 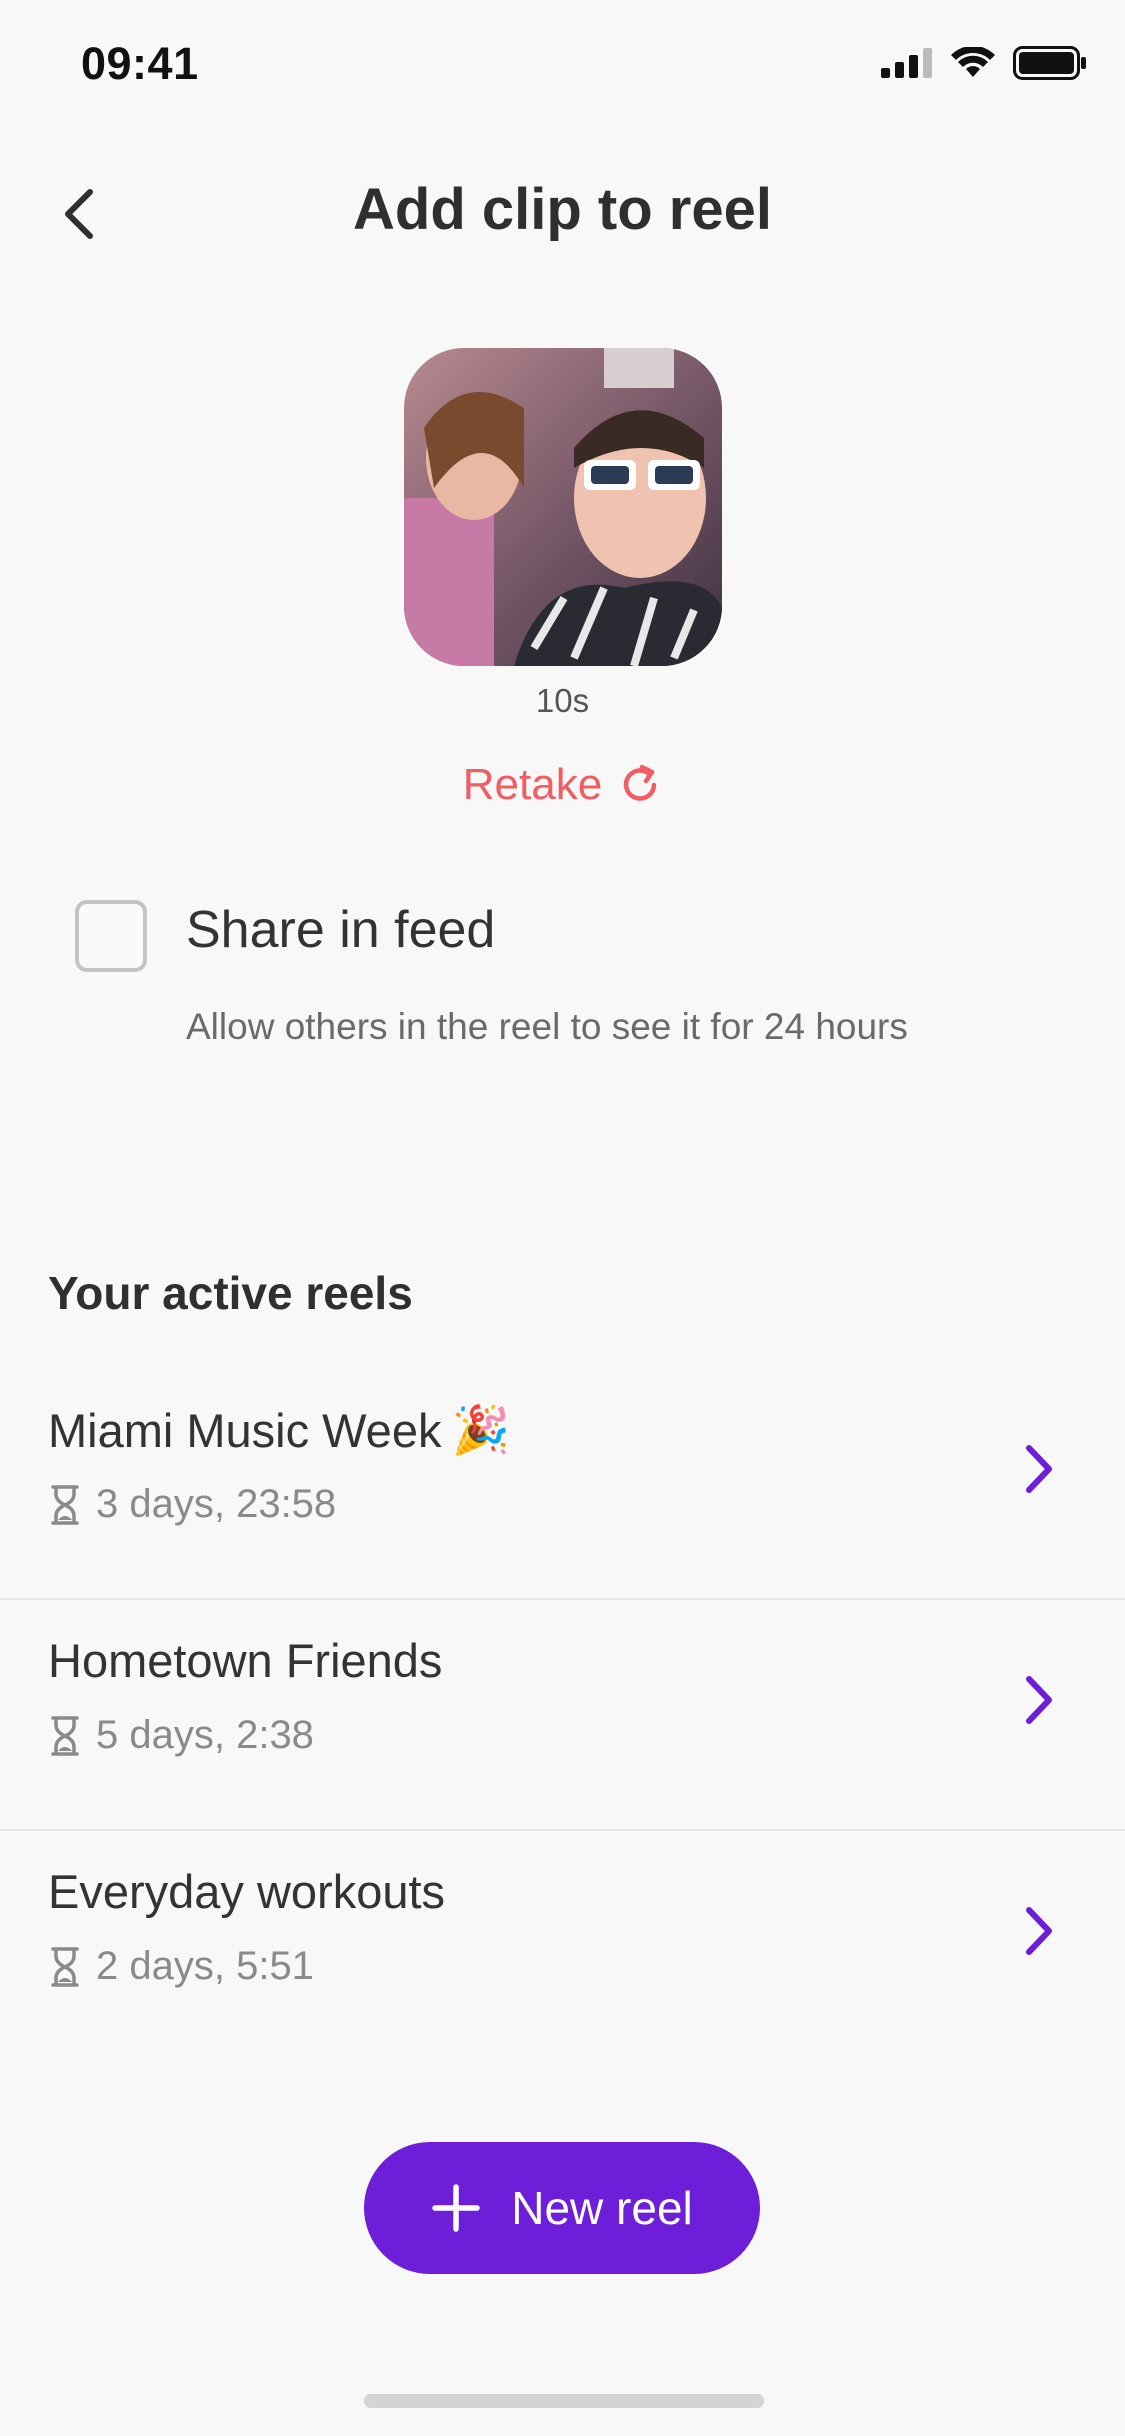 I want to click on reel-time-left: 5 days, 2:38, so click(x=181, y=1735).